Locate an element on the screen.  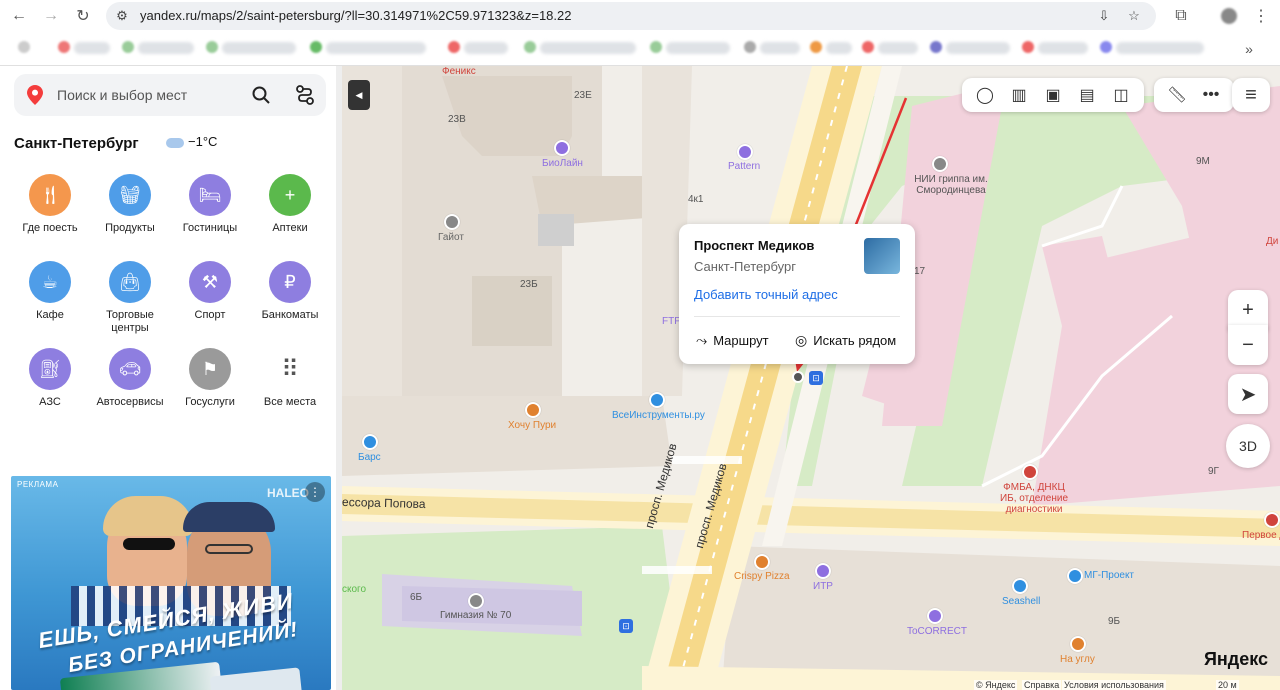
poi-label: НИИ гриппа им. Смородинцева is located at coordinates (951, 185).